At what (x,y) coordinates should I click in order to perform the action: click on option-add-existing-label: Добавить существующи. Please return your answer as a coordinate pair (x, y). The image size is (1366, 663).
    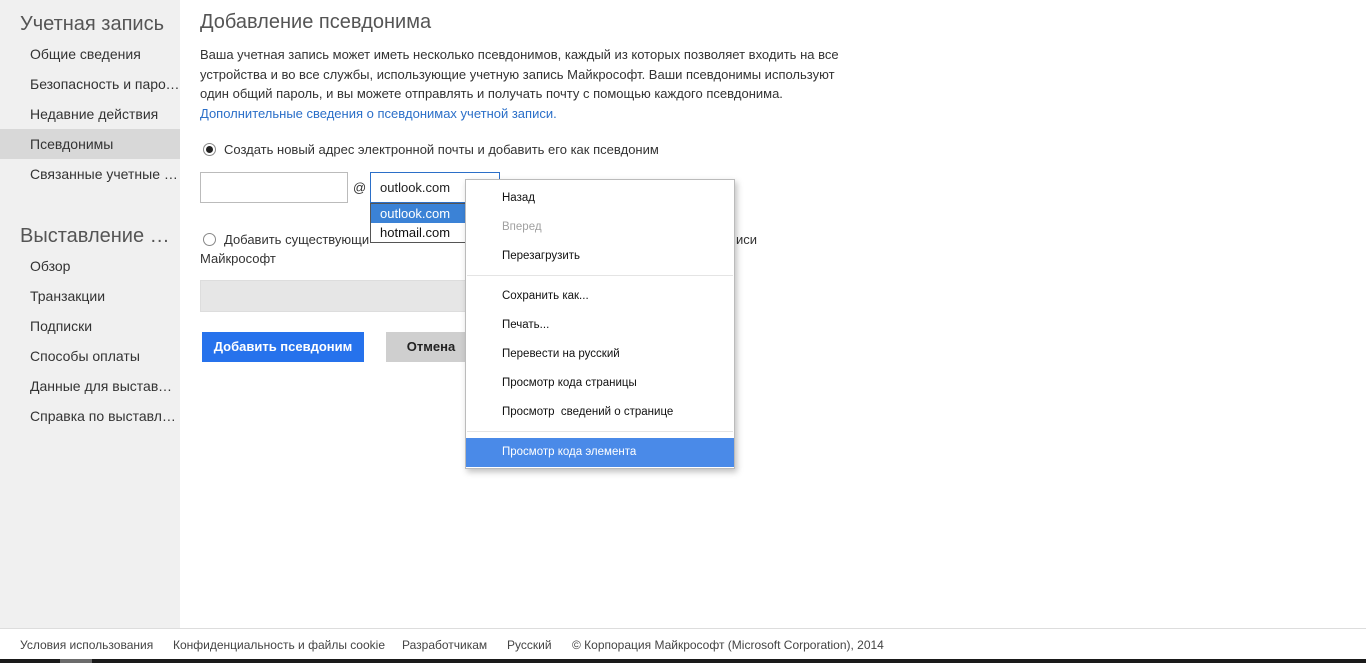
    Looking at the image, I should click on (297, 239).